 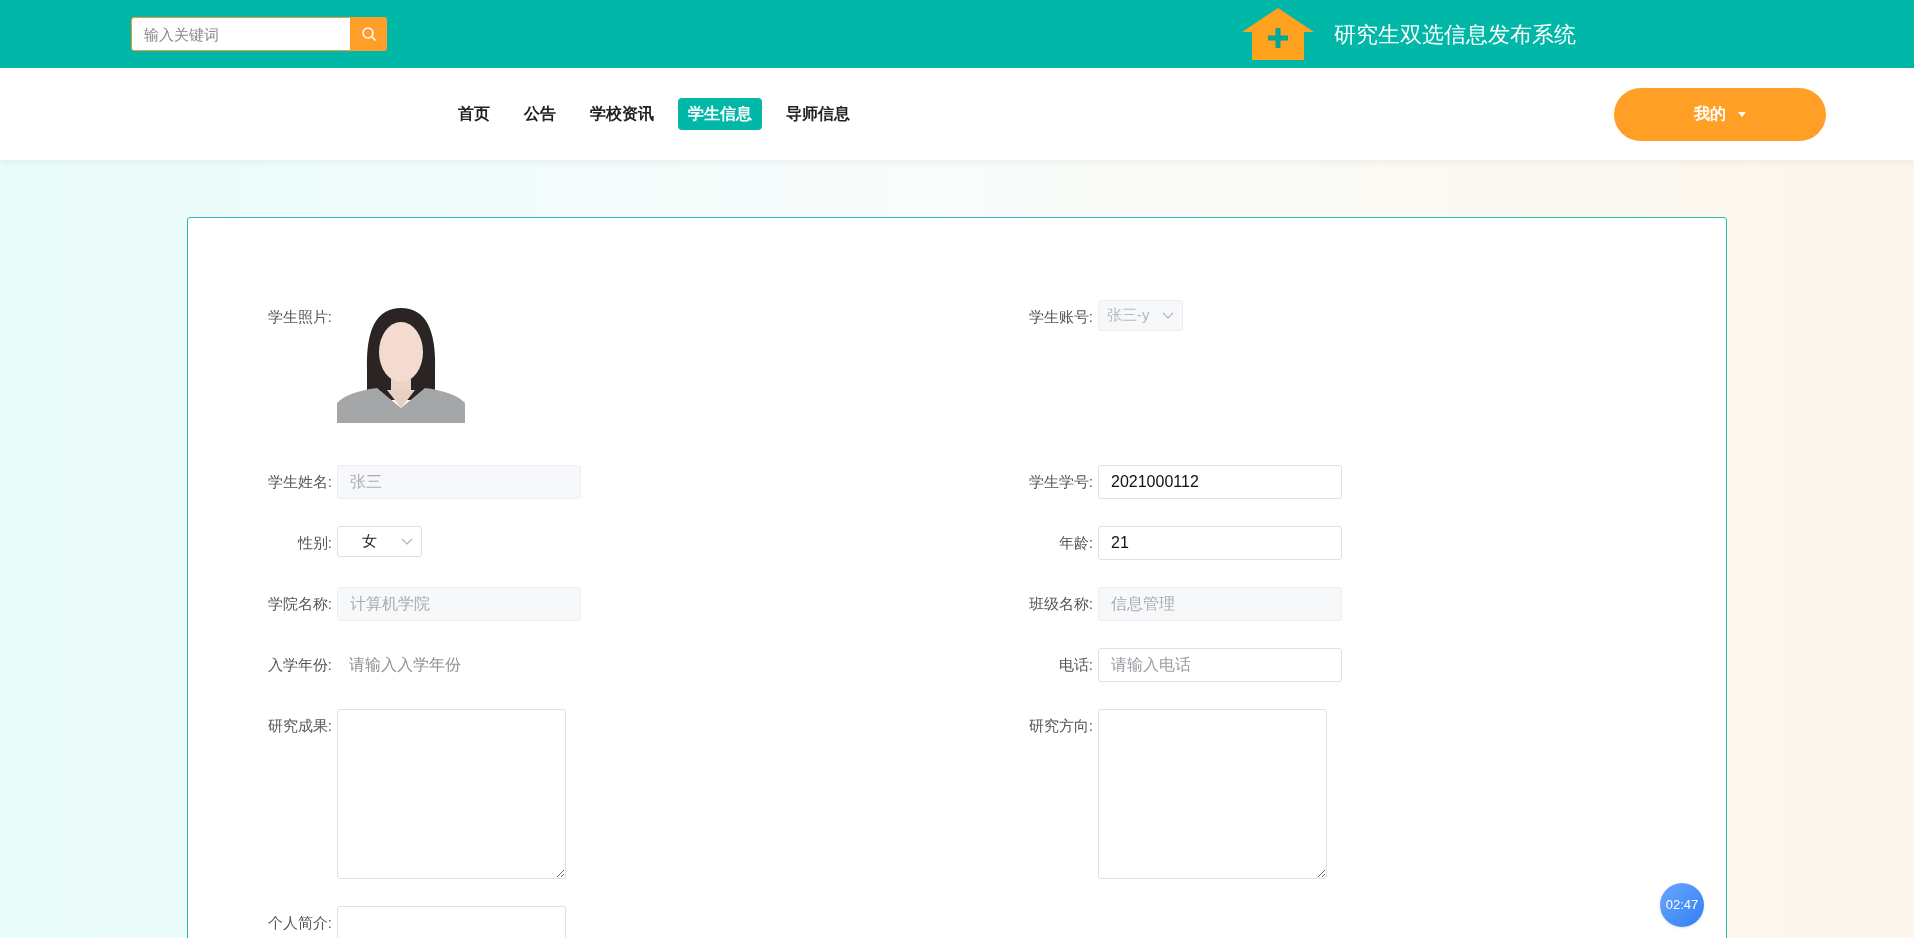 I want to click on field-label: 班级名称:, so click(x=1060, y=604).